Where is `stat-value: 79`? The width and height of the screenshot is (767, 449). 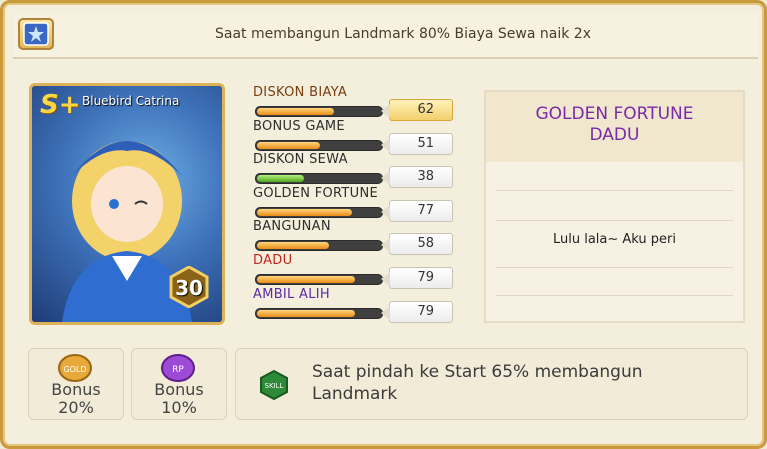 stat-value: 79 is located at coordinates (417, 311).